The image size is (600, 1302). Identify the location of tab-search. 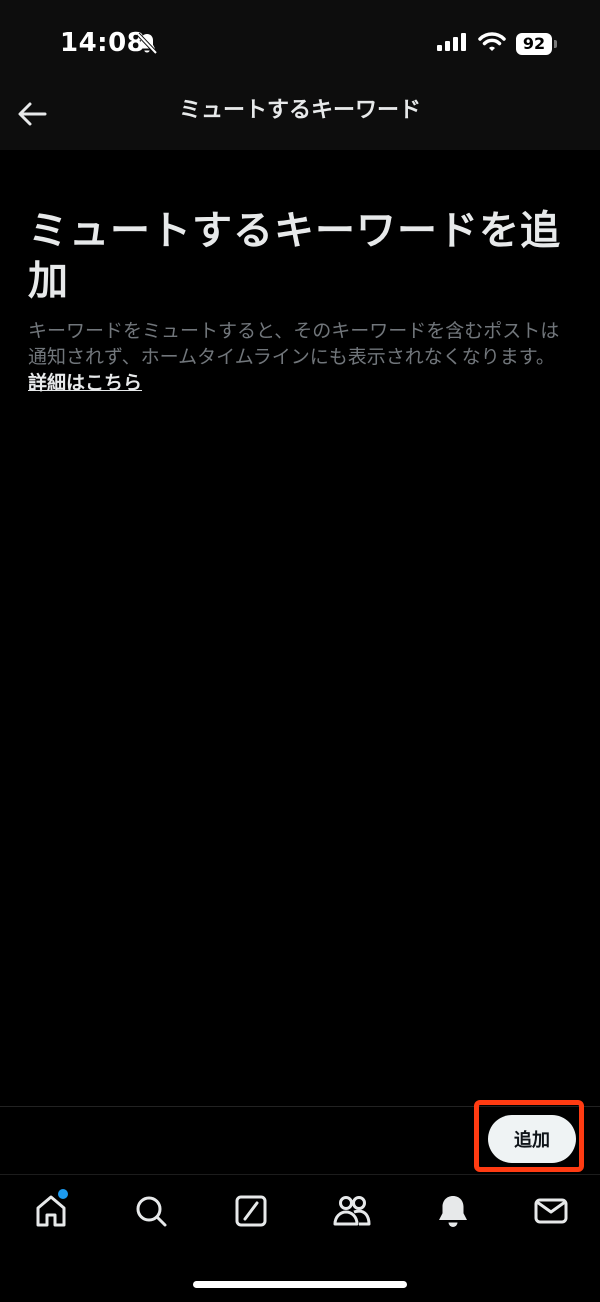
(151, 1213).